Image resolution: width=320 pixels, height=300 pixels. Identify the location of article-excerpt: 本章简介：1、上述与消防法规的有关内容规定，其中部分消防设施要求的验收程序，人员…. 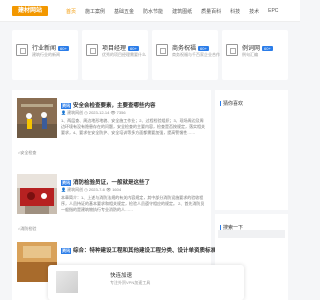
(133, 203).